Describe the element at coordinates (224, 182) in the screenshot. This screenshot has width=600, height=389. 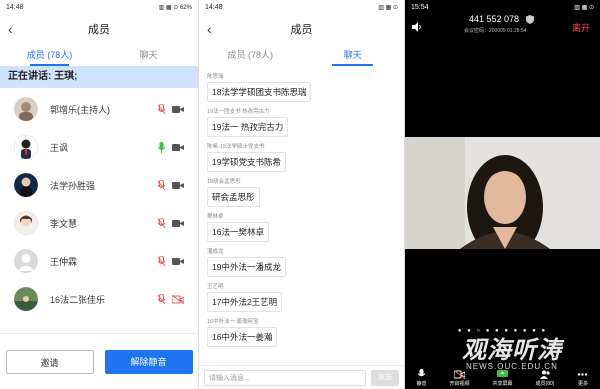
I see `message-sender: 18研会孟思彤` at that location.